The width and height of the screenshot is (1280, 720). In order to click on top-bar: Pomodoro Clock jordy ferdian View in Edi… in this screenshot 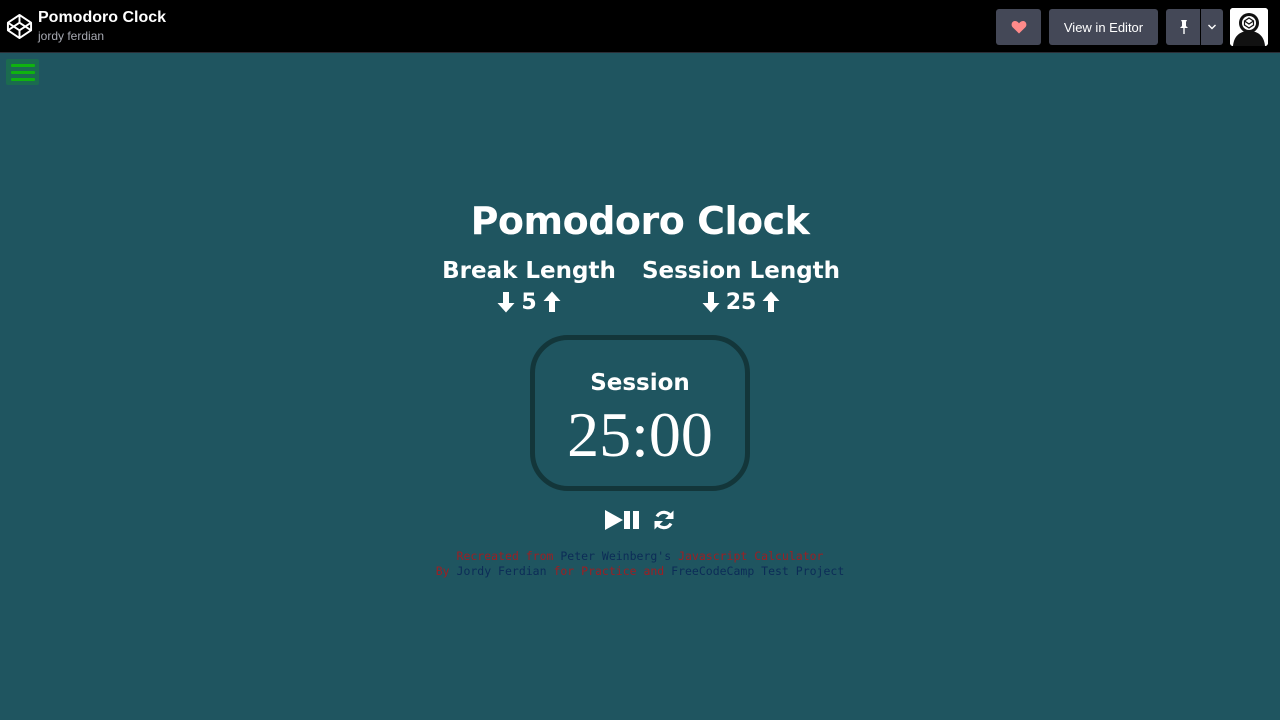, I will do `click(640, 26)`.